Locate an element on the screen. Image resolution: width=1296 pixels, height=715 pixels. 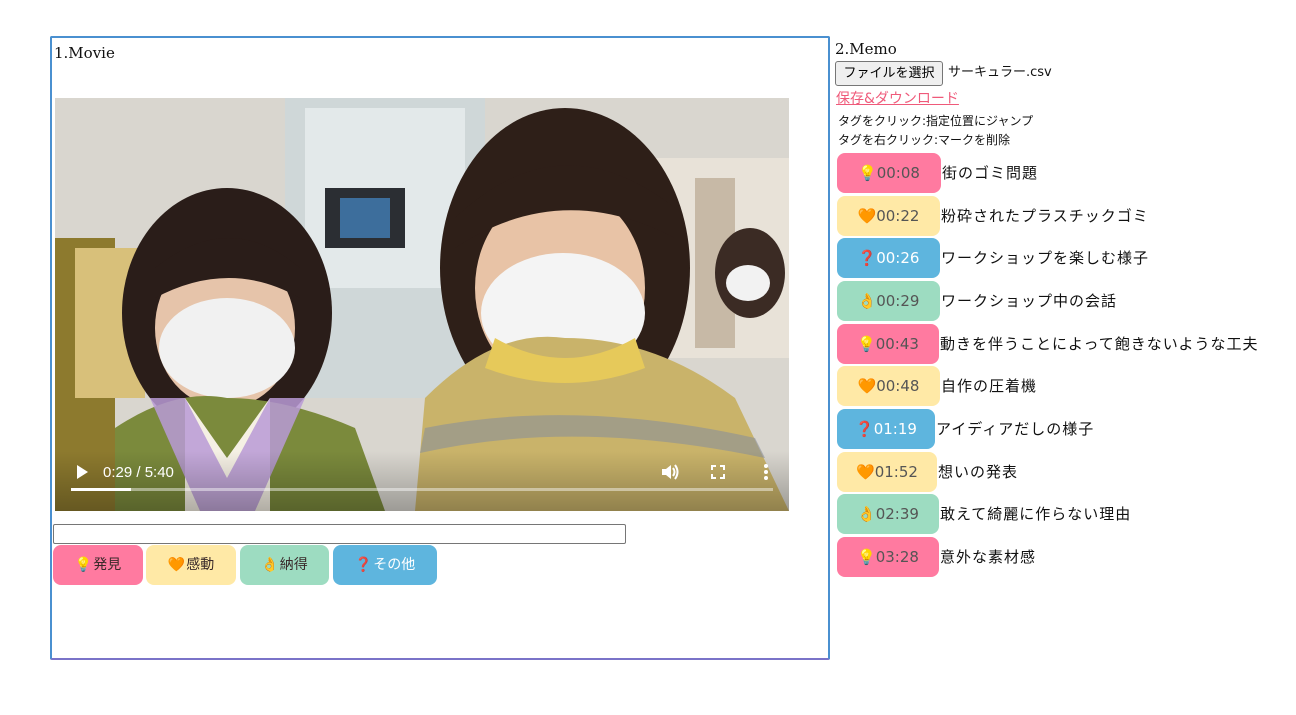
movie-panel-title: 1.Movie is located at coordinates (84, 53).